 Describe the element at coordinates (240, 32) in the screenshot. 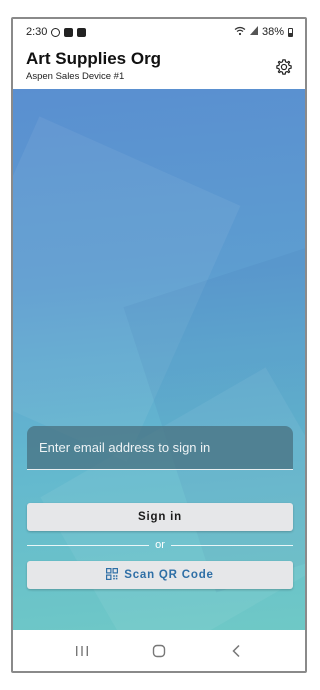

I see `wifi-icon` at that location.